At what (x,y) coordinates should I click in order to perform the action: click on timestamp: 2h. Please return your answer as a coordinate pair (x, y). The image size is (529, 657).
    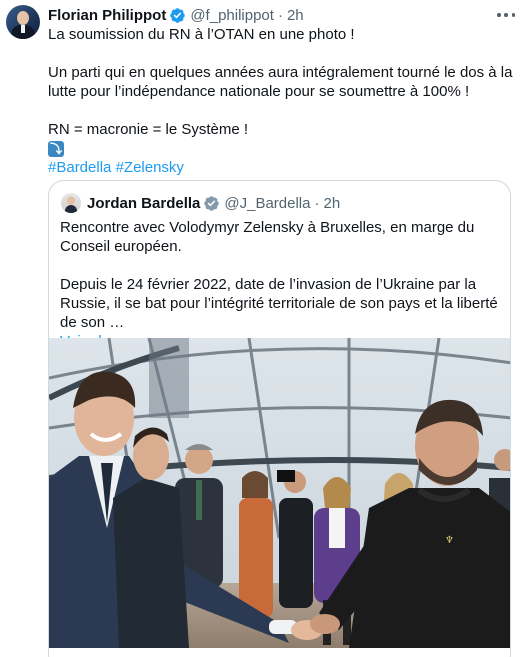
    Looking at the image, I should click on (295, 15).